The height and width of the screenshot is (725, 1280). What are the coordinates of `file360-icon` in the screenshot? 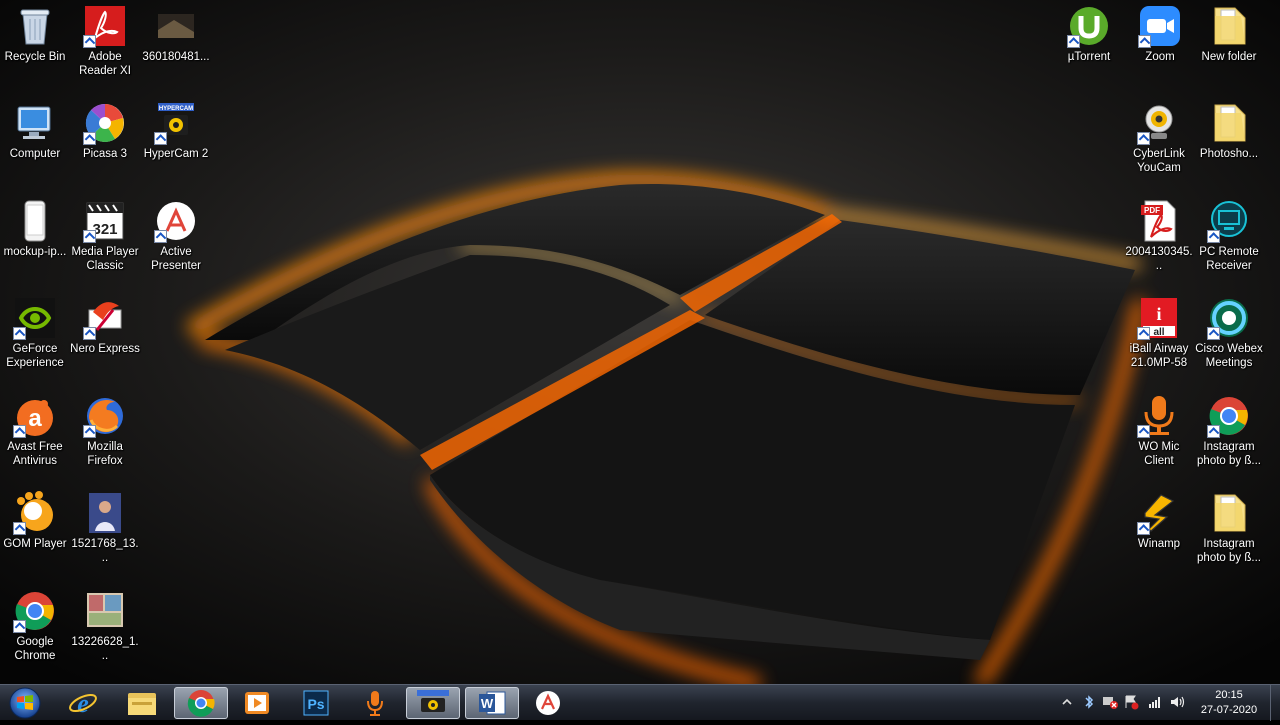 It's located at (176, 26).